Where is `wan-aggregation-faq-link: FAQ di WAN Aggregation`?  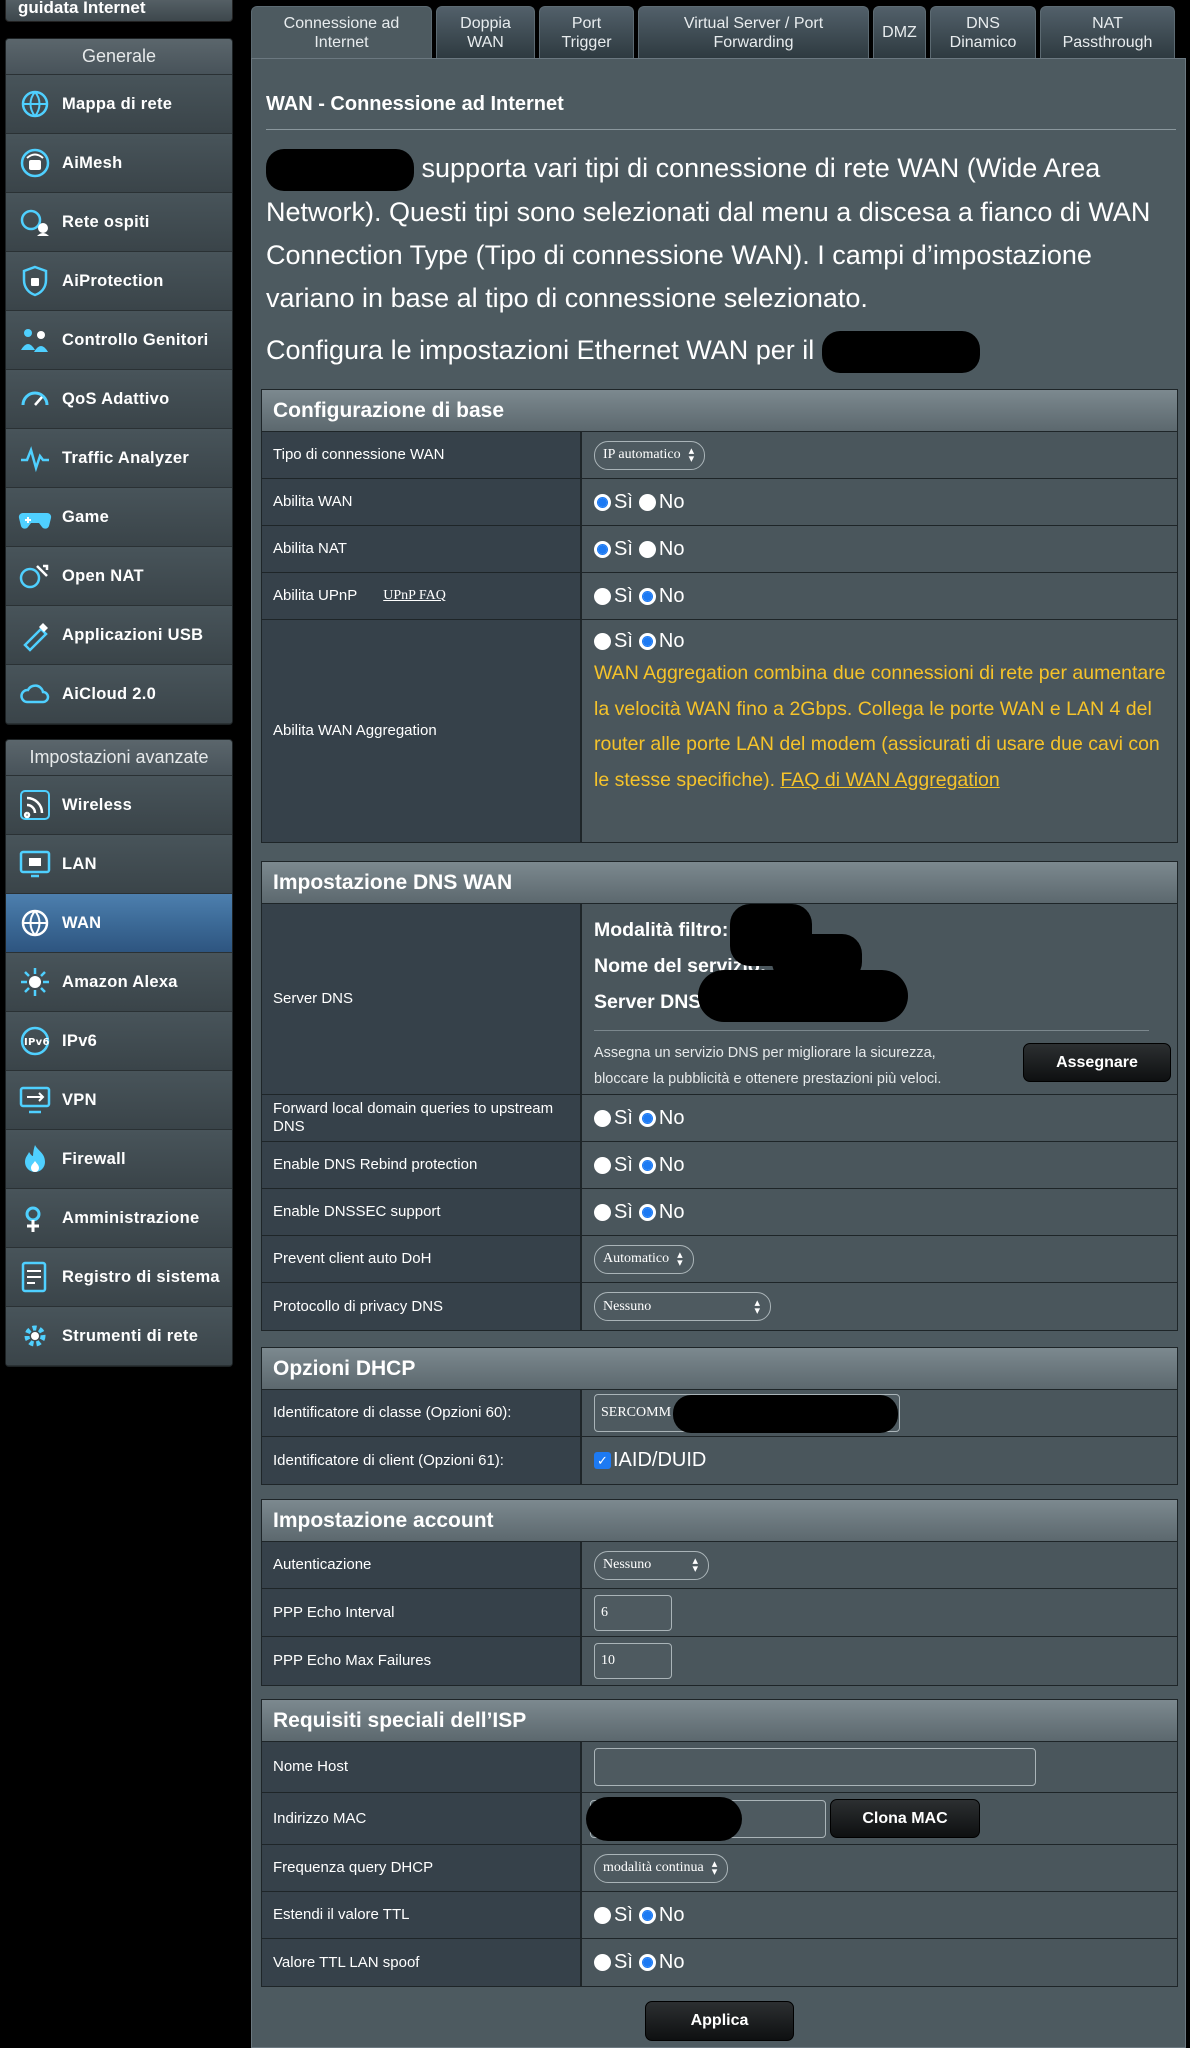
wan-aggregation-faq-link: FAQ di WAN Aggregation is located at coordinates (889, 780).